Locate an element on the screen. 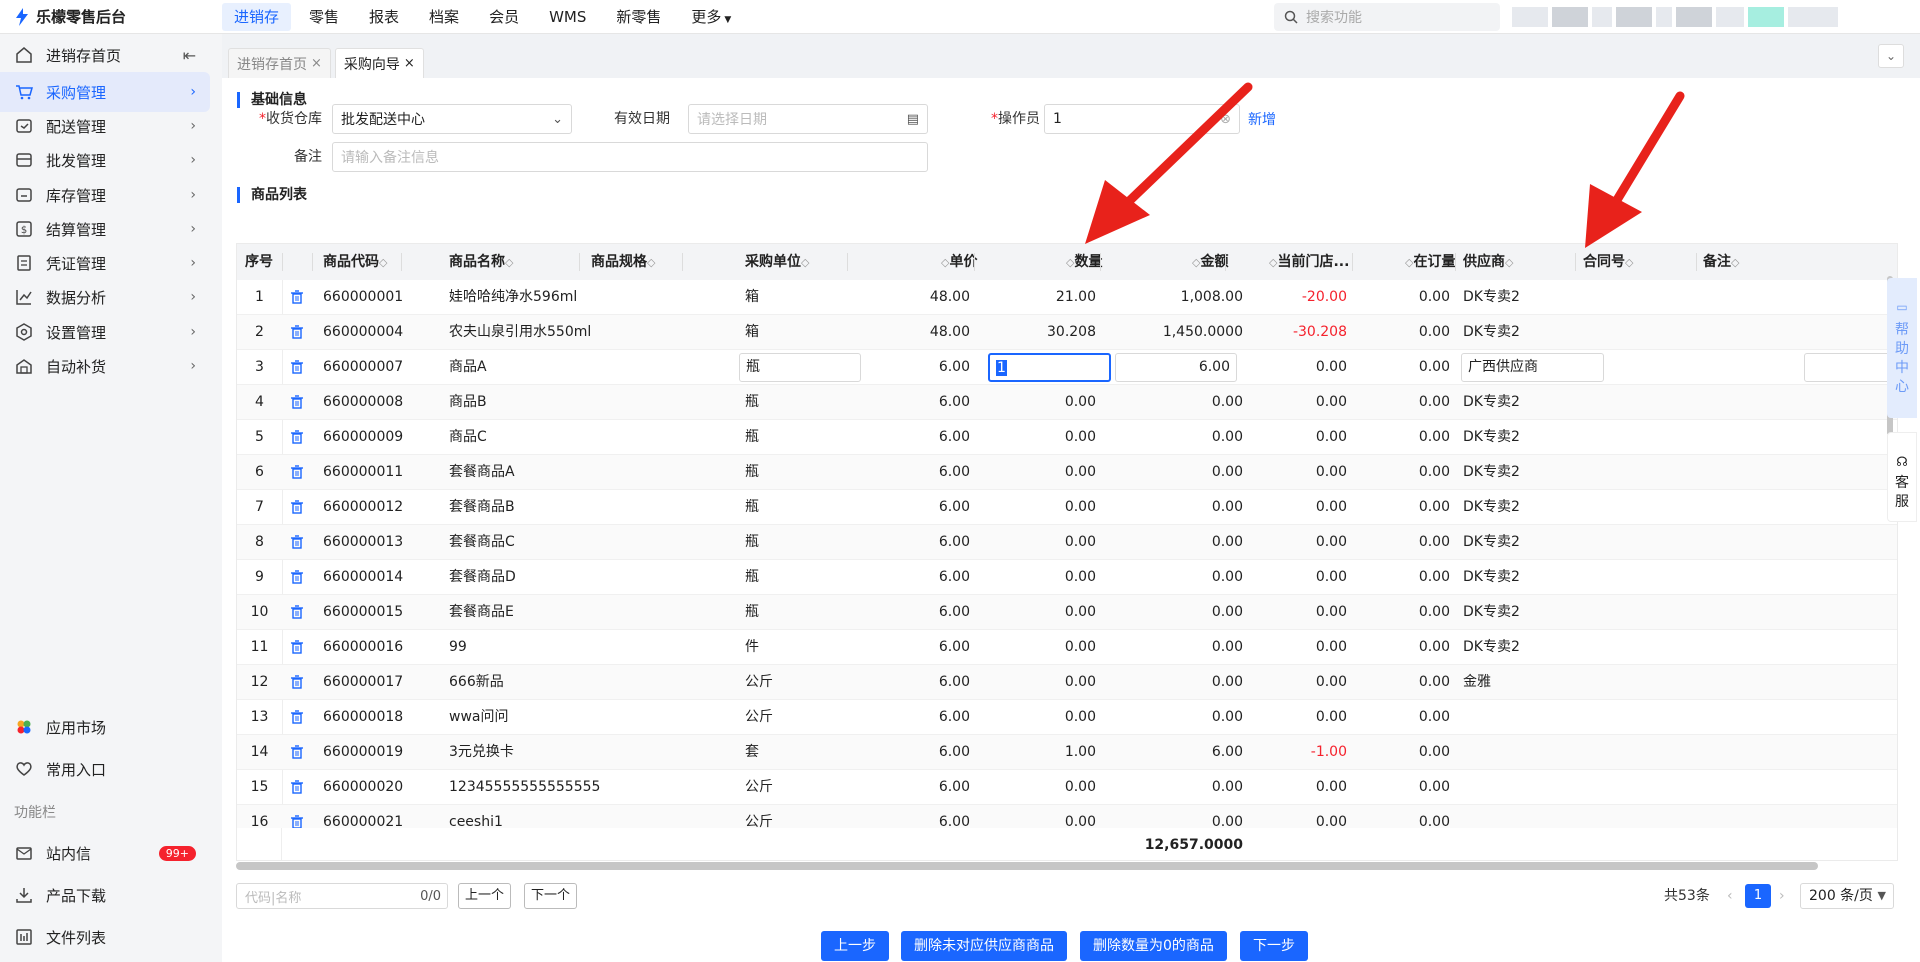 Image resolution: width=1920 pixels, height=962 pixels. sidebar-item-analytics: 数据分析 › is located at coordinates (105, 297).